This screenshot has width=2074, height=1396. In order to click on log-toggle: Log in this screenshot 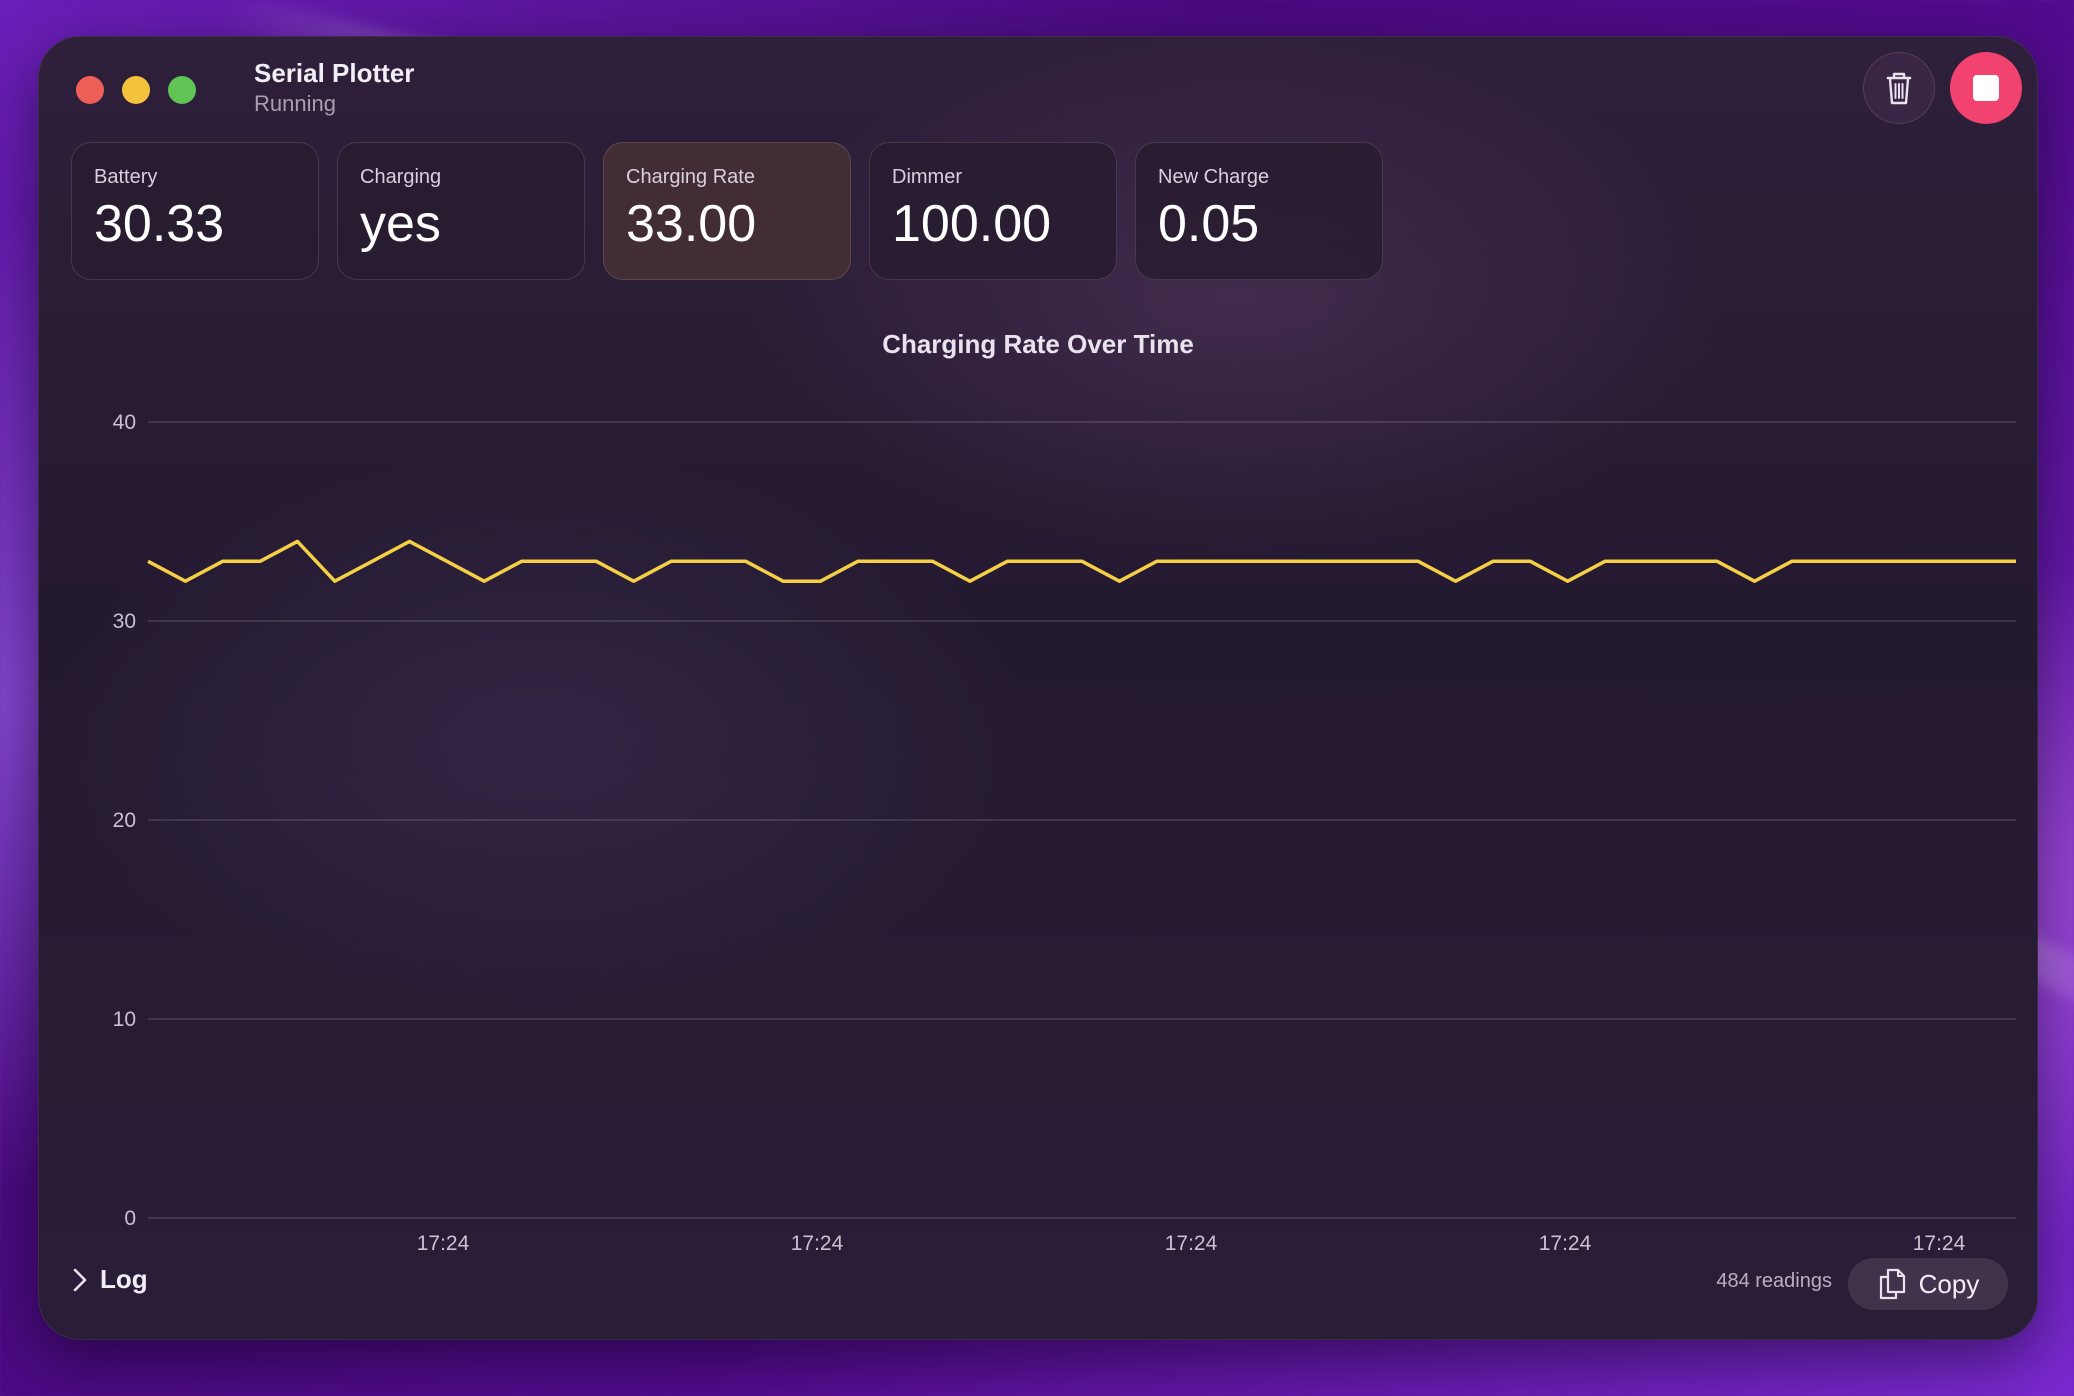, I will do `click(109, 1279)`.